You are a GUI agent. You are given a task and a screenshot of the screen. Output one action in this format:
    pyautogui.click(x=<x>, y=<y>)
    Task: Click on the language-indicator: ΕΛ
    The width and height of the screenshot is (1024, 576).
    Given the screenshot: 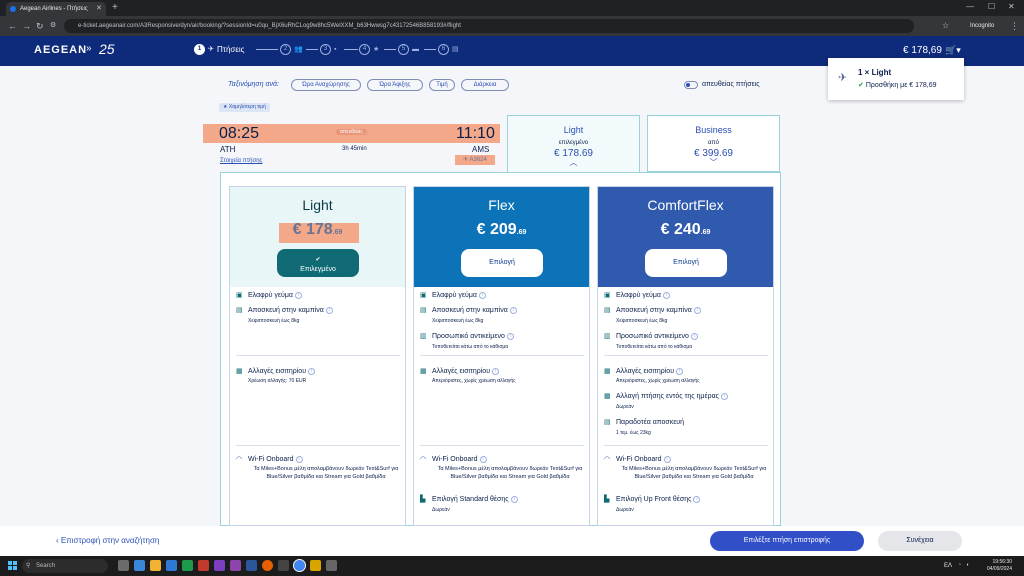 What is the action you would take?
    pyautogui.click(x=948, y=566)
    